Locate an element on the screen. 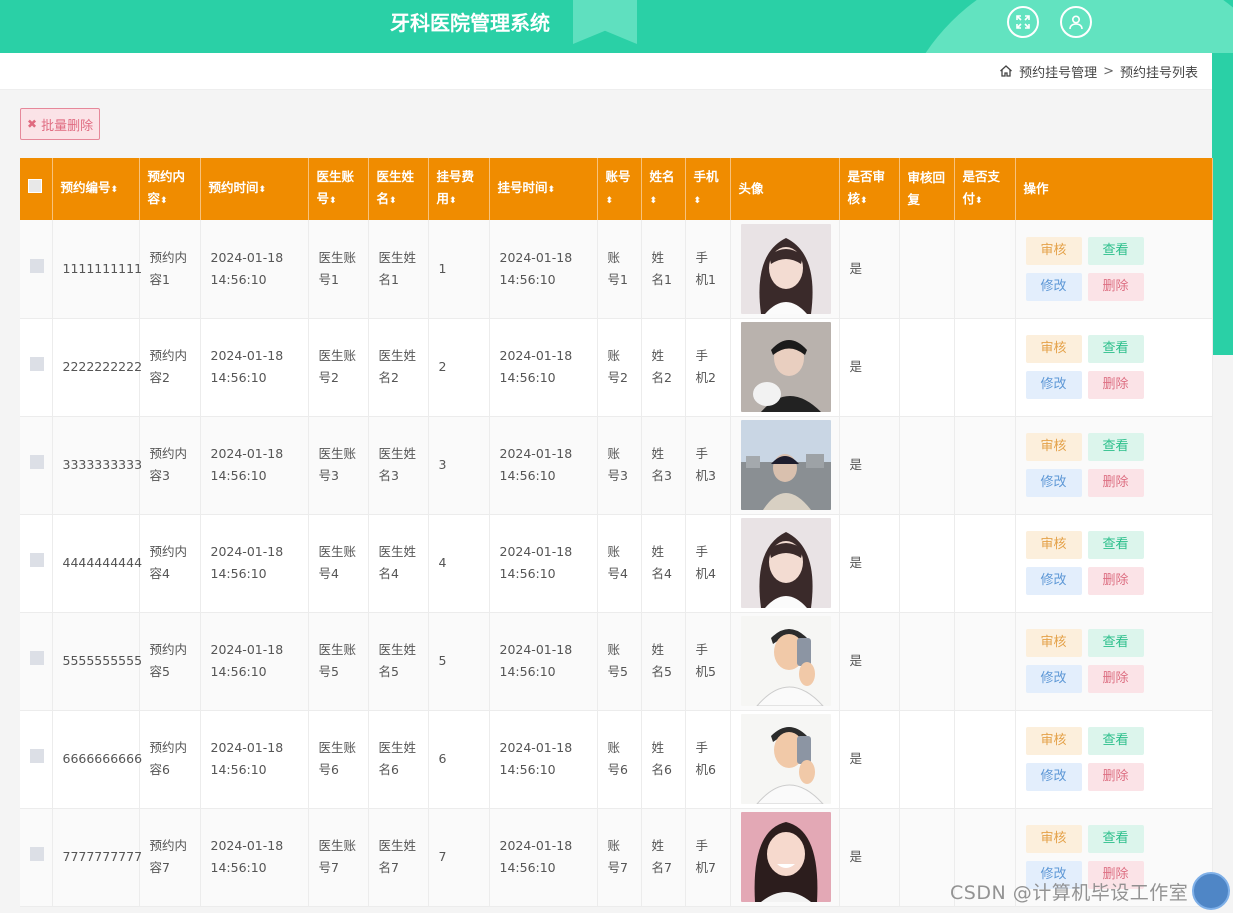 The image size is (1233, 913). breadcrumb-level1: 预约挂号管理 is located at coordinates (1058, 71).